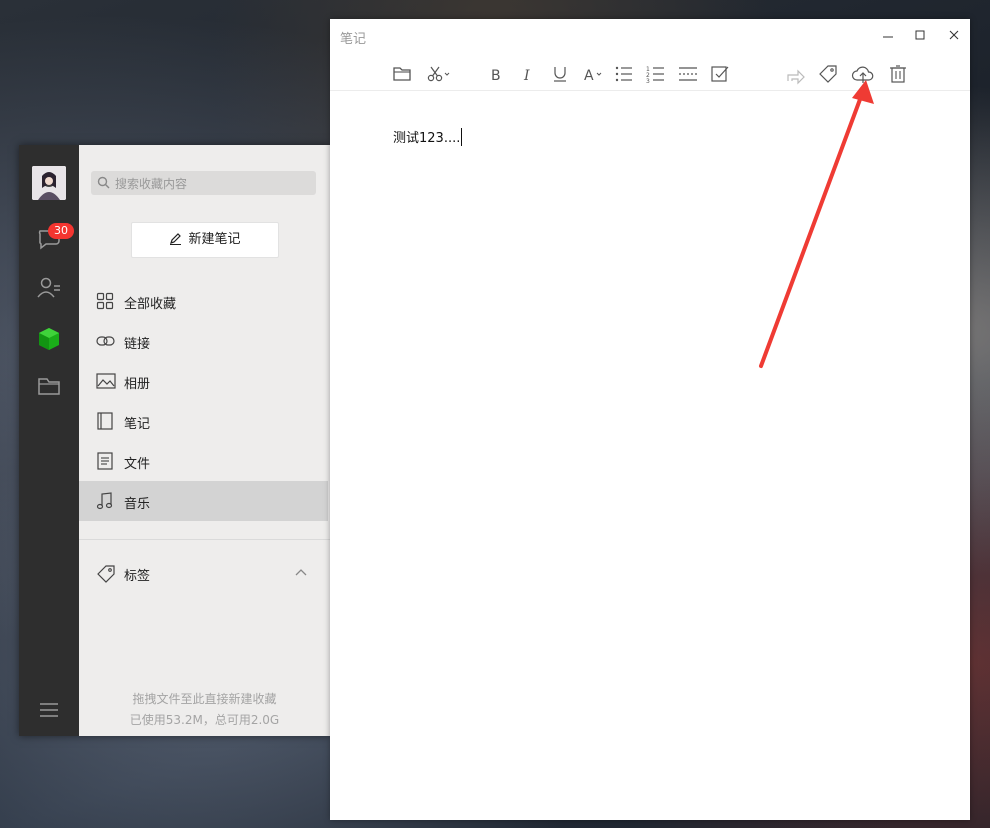 Image resolution: width=990 pixels, height=828 pixels. Describe the element at coordinates (137, 344) in the screenshot. I see `category-label: 链接` at that location.